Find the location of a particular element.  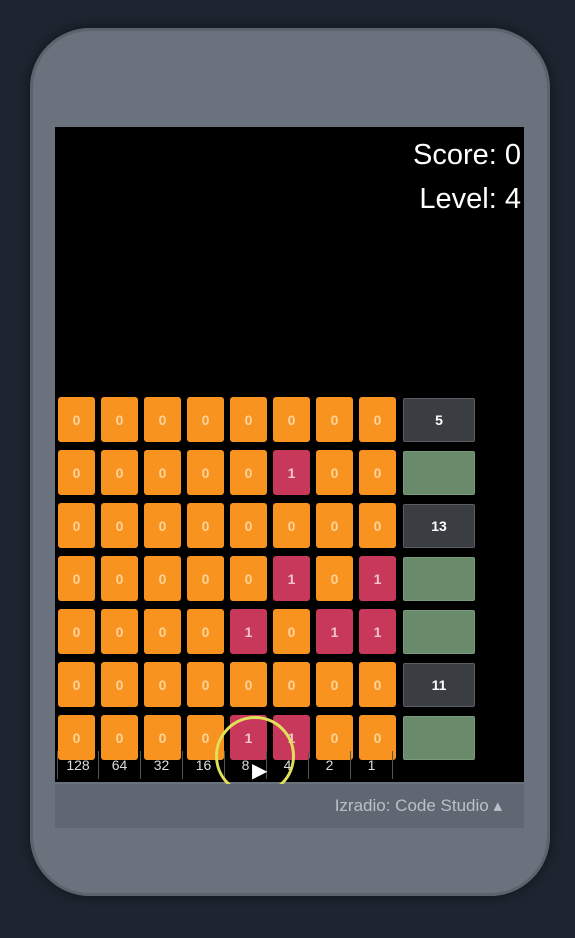

bit-row: 00000100 is located at coordinates (266, 472).